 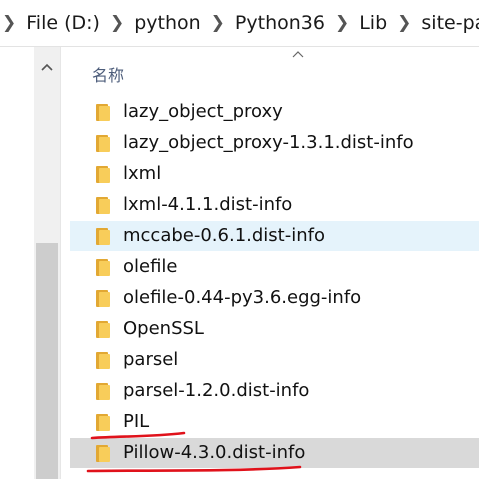 I want to click on column-header-name: 名称, so click(x=274, y=72).